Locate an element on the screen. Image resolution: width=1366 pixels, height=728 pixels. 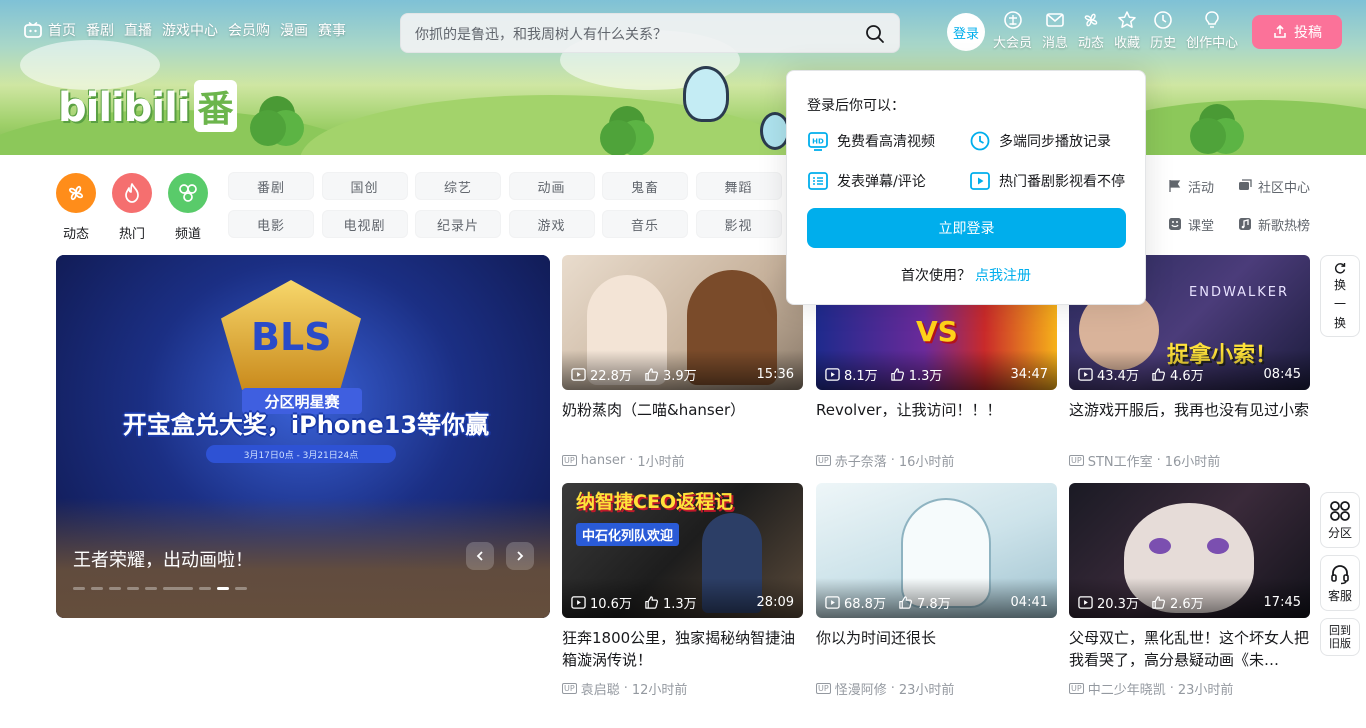
video-thumbnail: 纳智捷CEO返程记 中石化列队欢迎 10.6万 1.3万 28:09 is located at coordinates (682, 550).